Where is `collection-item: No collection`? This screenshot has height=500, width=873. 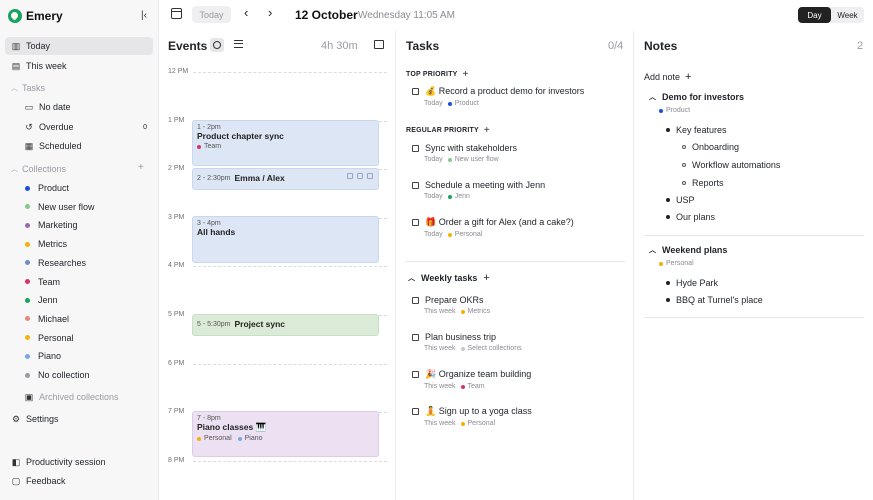
collection-item: No collection is located at coordinates (85, 375).